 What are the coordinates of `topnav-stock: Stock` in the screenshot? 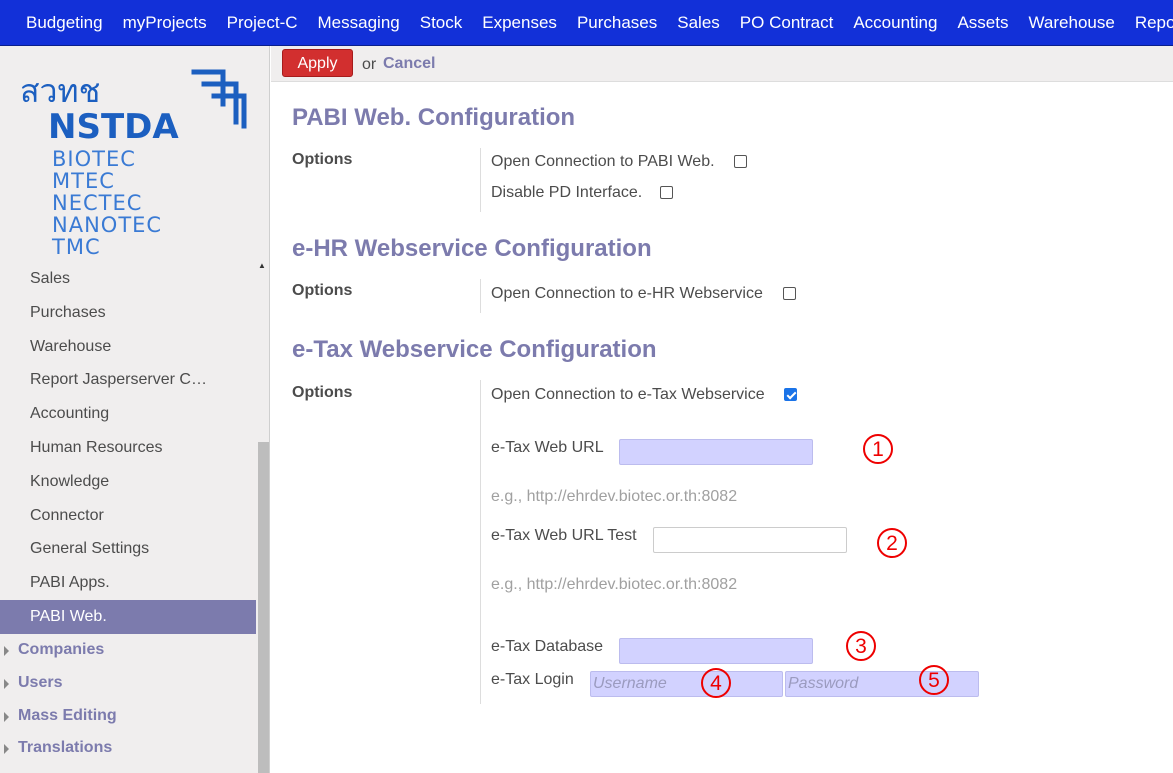 It's located at (441, 23).